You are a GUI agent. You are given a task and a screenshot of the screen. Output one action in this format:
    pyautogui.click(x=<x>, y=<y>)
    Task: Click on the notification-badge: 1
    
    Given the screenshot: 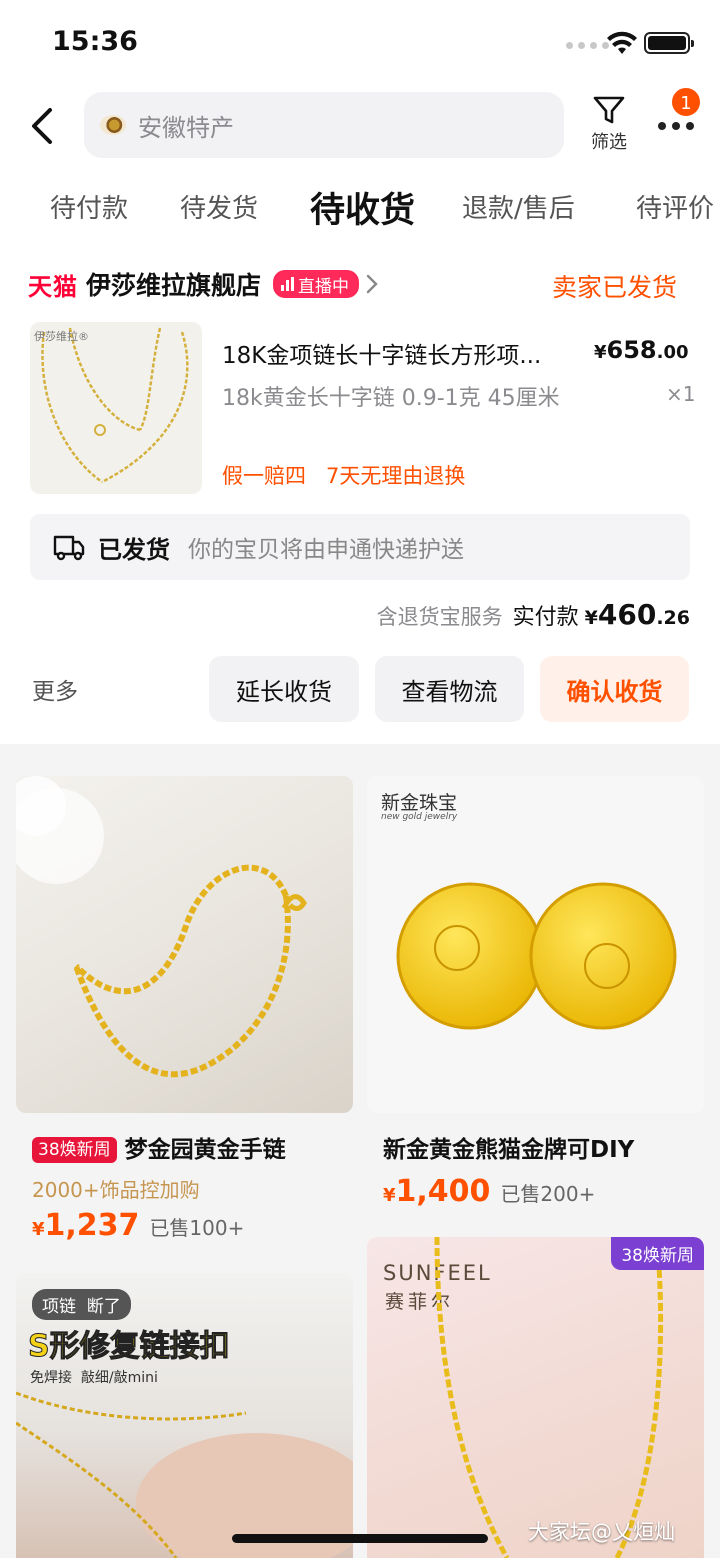 What is the action you would take?
    pyautogui.click(x=686, y=102)
    